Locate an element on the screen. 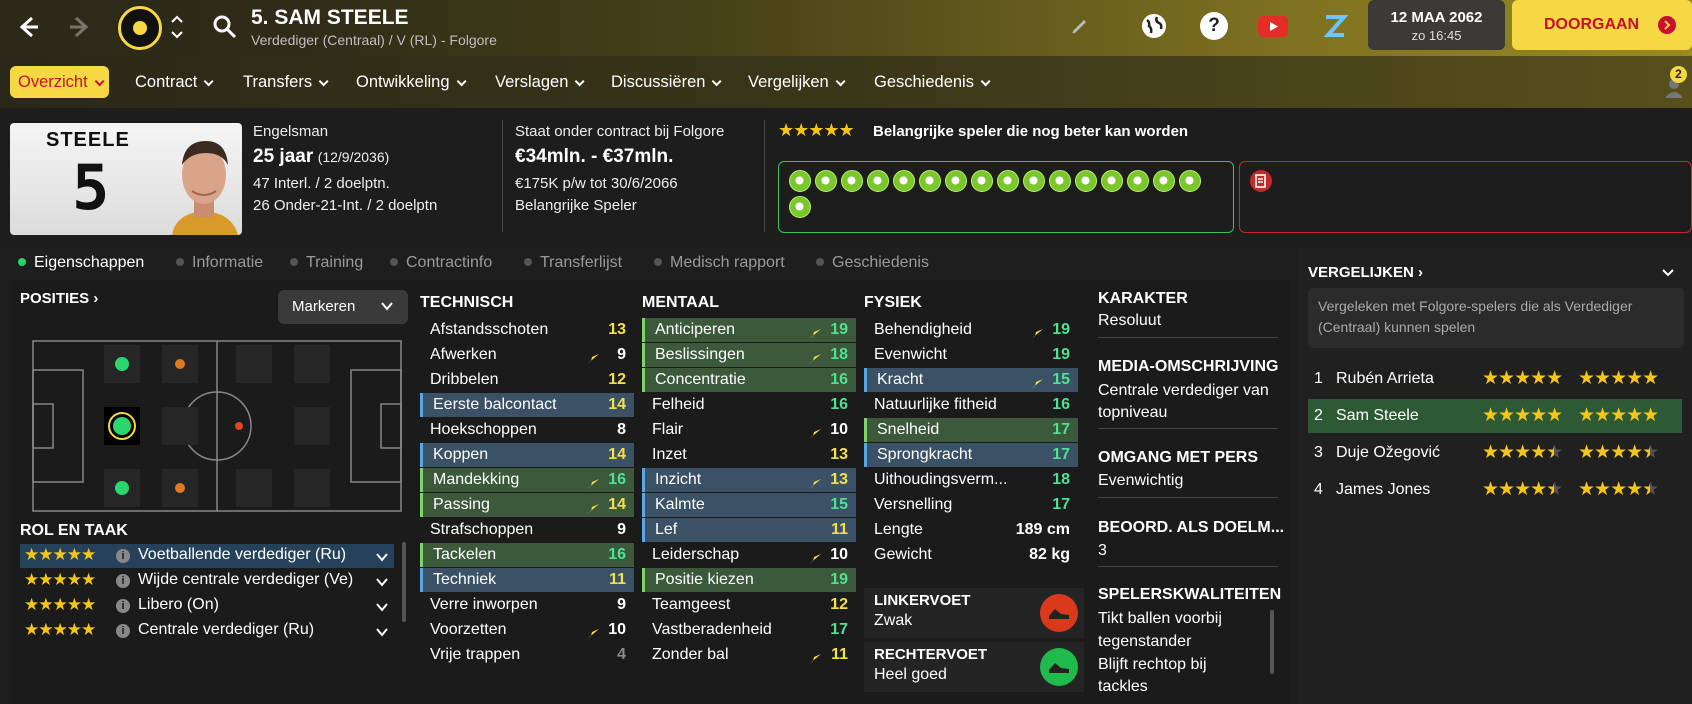 The width and height of the screenshot is (1692, 704). chevron-up-down-icon is located at coordinates (177, 27).